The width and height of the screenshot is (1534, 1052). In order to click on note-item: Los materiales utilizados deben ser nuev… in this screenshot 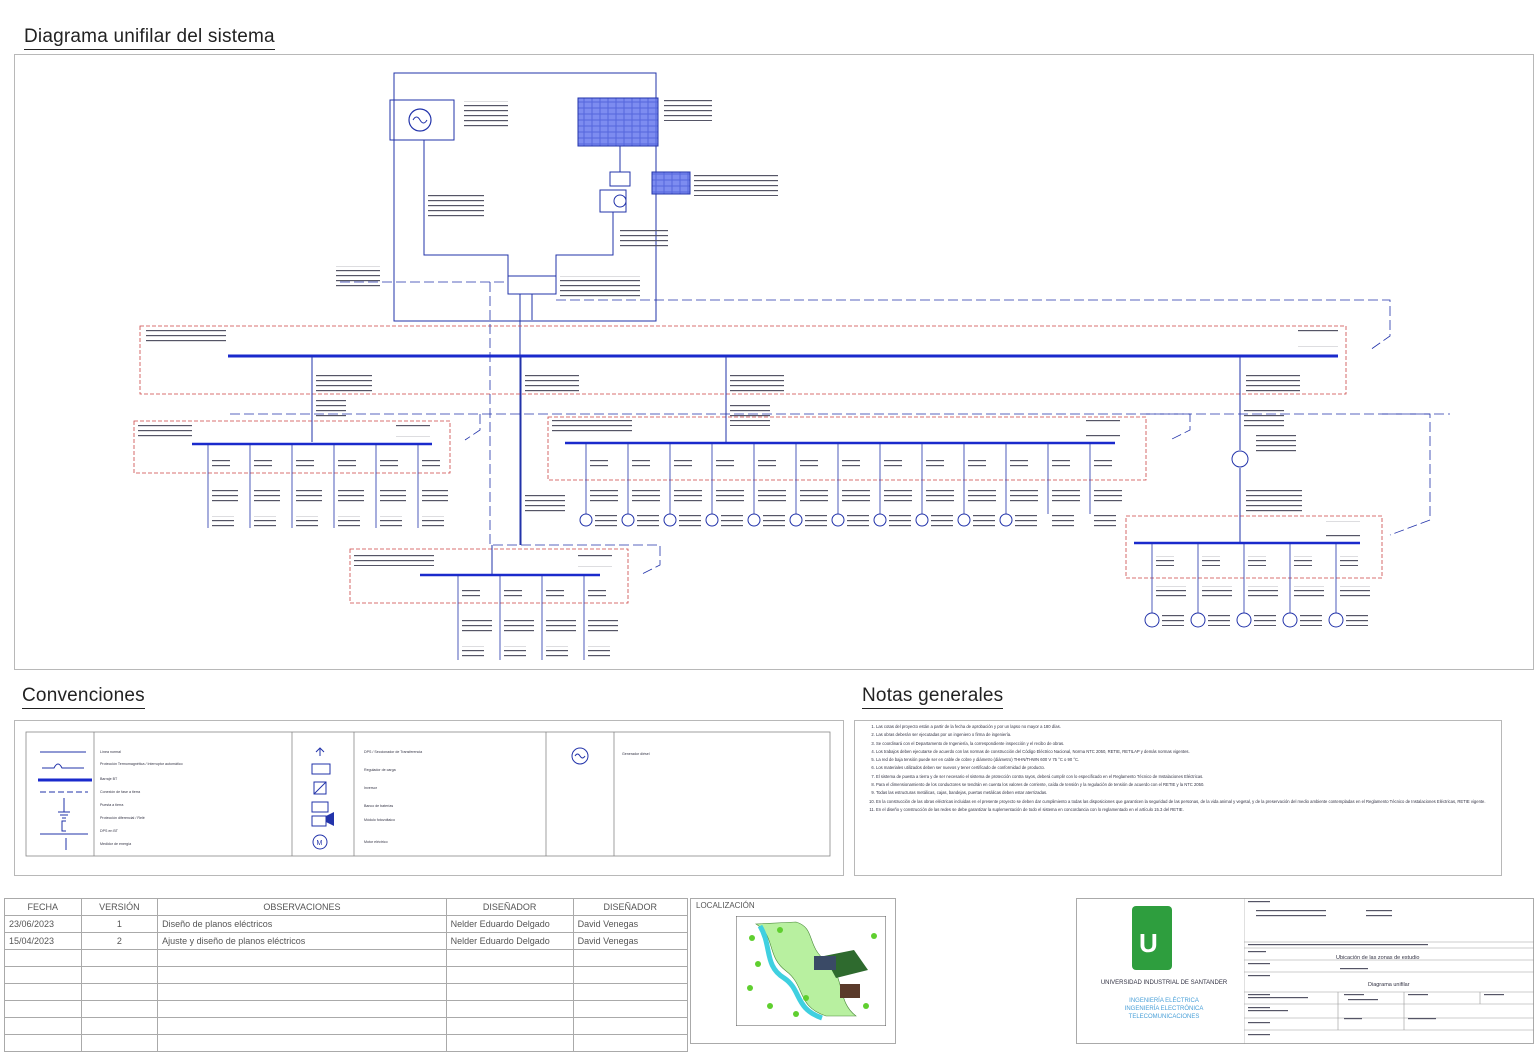, I will do `click(1181, 768)`.